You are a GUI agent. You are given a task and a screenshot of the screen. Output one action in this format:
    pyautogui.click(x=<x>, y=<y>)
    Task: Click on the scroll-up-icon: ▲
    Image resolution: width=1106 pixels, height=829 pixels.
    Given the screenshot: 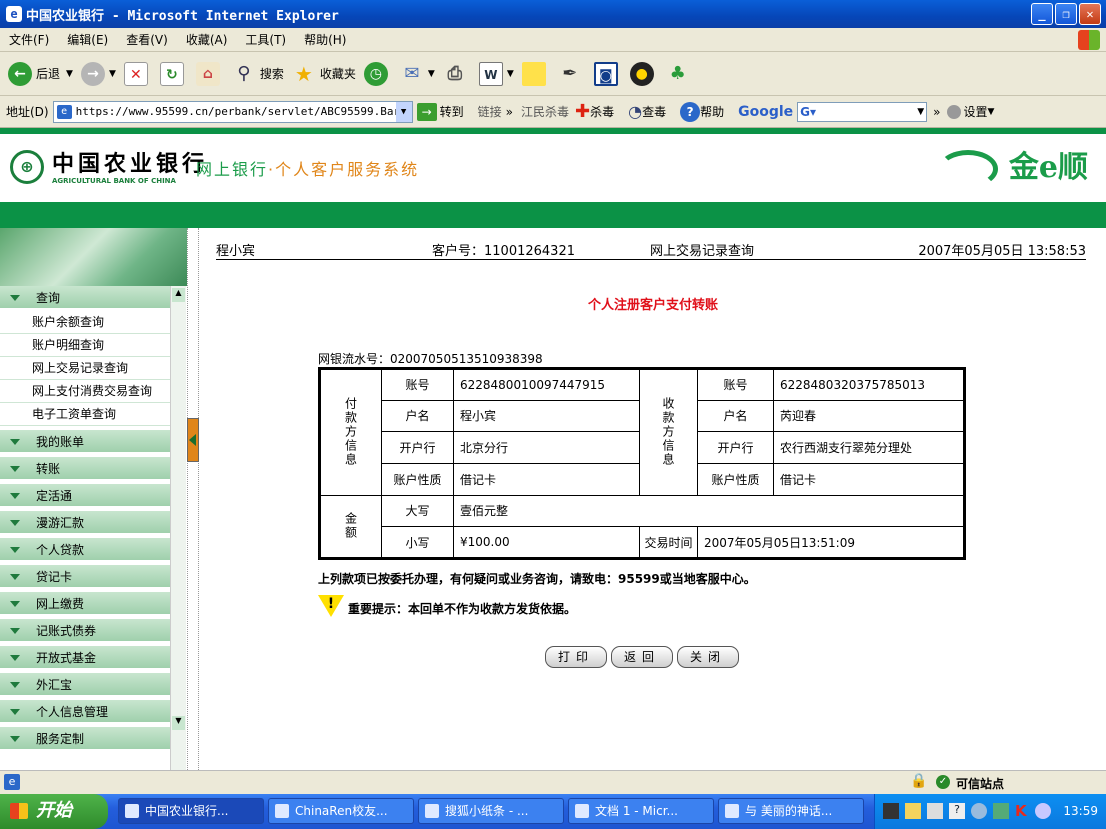 What is the action you would take?
    pyautogui.click(x=178, y=295)
    